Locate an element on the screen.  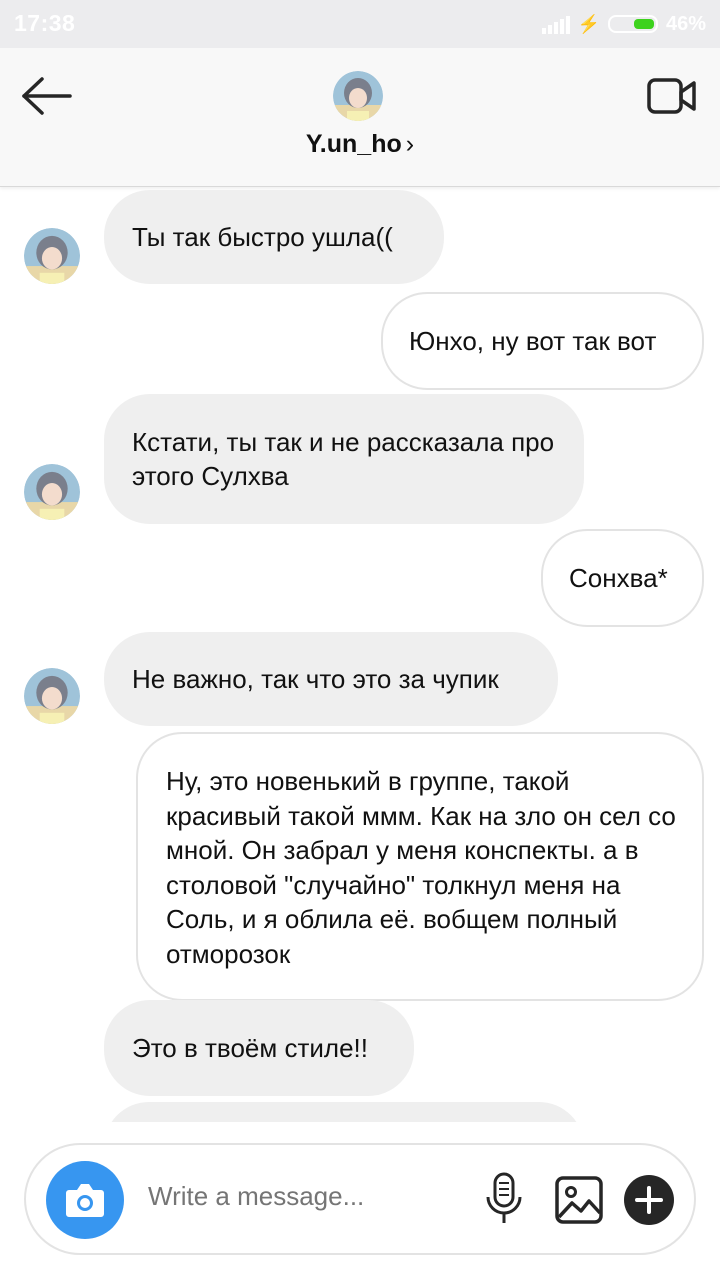
status-bar: 17:38 ⚡ 46% is located at coordinates (360, 24).